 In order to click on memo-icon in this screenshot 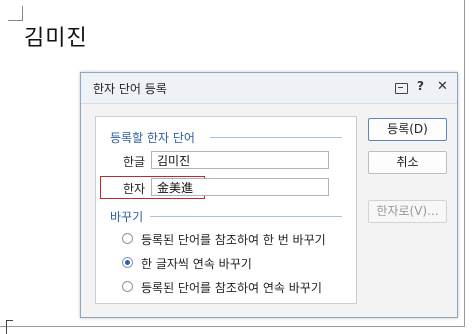, I will do `click(401, 88)`.